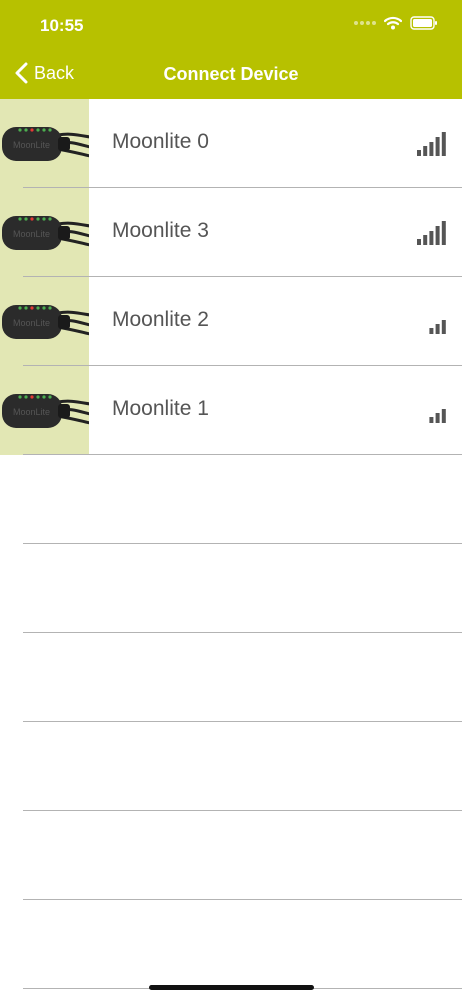  I want to click on navigation-bar: Back Connect Device, so click(231, 74).